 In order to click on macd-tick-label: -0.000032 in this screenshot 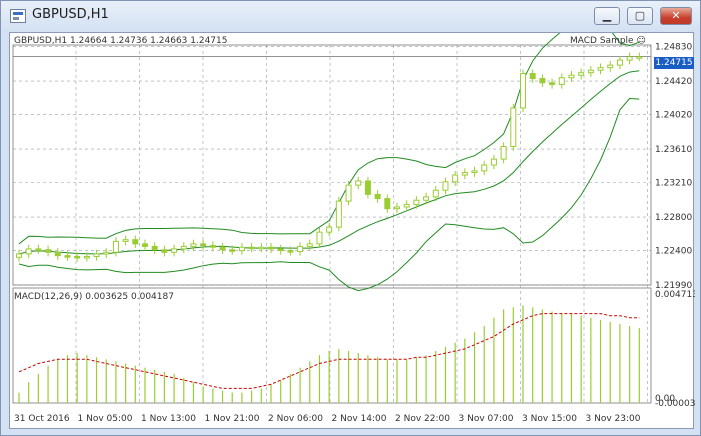, I will do `click(675, 404)`.